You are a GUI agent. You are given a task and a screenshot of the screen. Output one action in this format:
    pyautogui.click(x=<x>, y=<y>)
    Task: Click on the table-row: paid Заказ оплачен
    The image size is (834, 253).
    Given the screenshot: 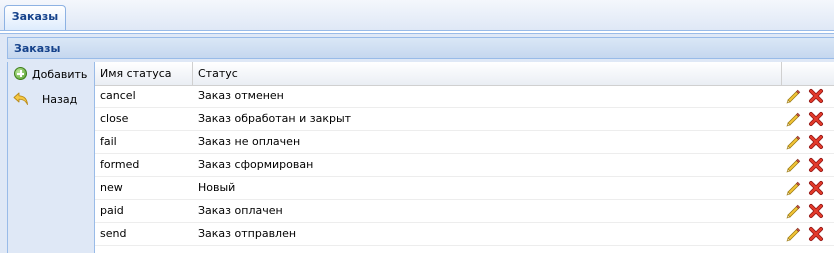 What is the action you would take?
    pyautogui.click(x=464, y=211)
    